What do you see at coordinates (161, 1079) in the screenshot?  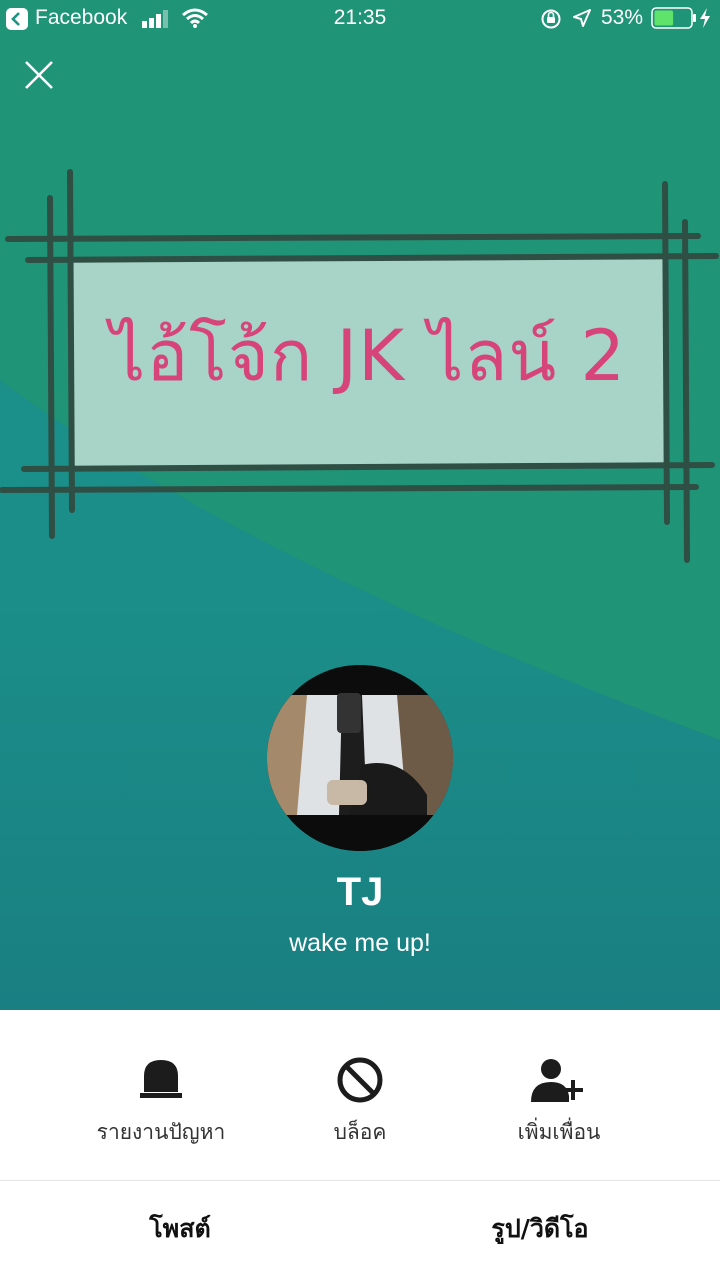 I see `alarm-icon` at bounding box center [161, 1079].